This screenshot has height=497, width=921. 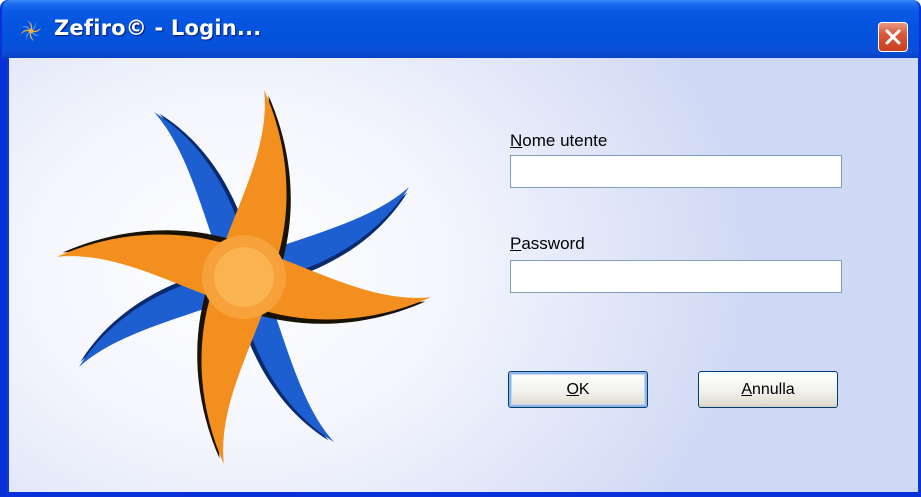 What do you see at coordinates (547, 243) in the screenshot?
I see `password-label: Password` at bounding box center [547, 243].